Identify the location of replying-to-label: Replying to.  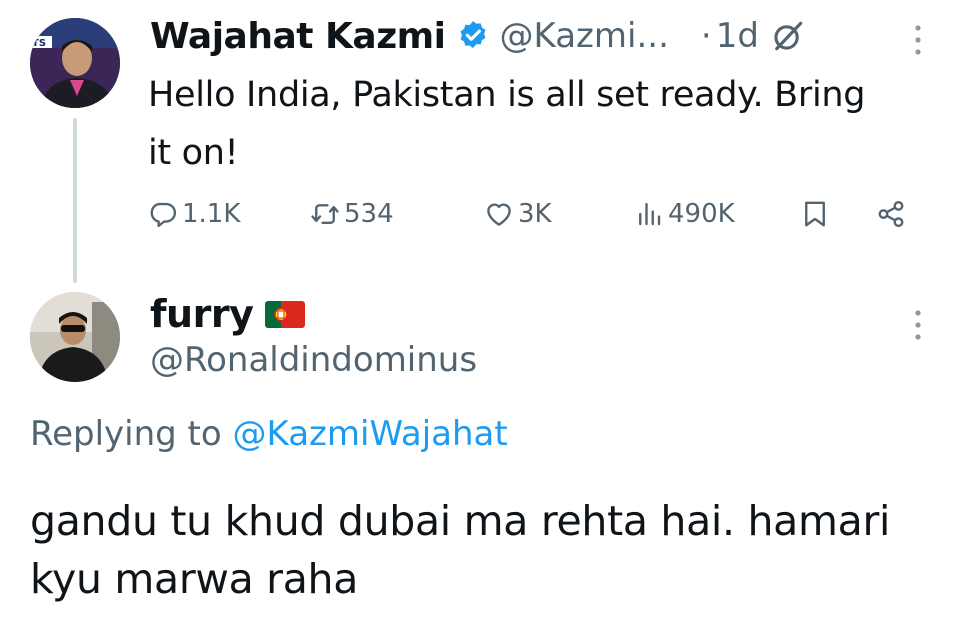
(126, 434).